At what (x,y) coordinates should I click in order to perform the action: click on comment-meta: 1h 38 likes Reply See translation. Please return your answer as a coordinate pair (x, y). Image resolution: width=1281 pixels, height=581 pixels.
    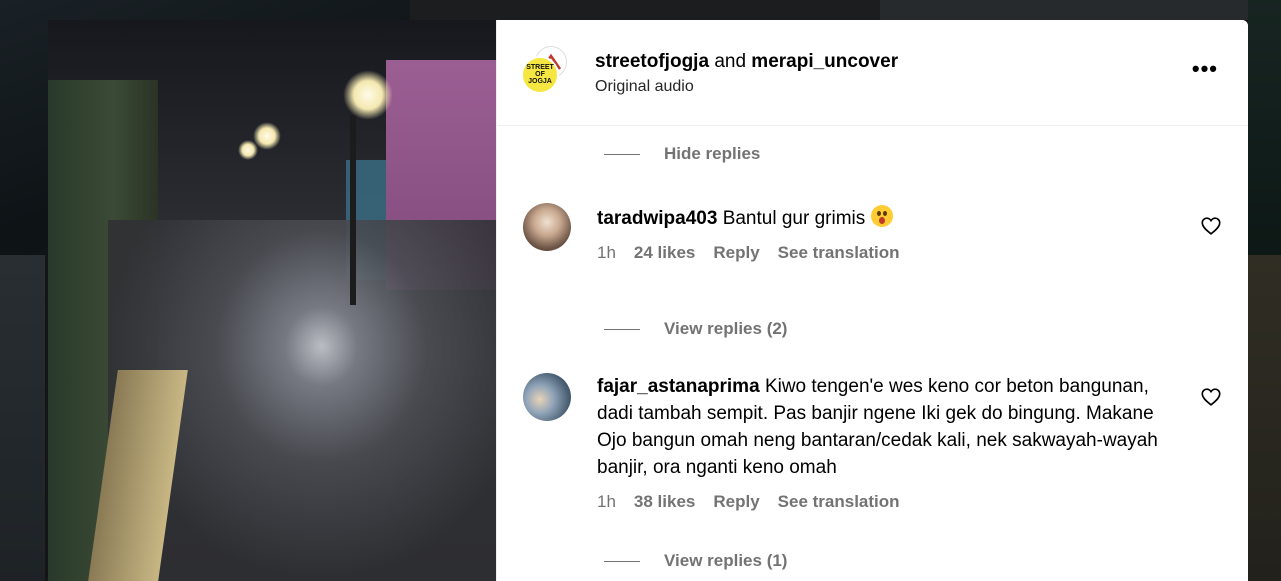
    Looking at the image, I should click on (892, 502).